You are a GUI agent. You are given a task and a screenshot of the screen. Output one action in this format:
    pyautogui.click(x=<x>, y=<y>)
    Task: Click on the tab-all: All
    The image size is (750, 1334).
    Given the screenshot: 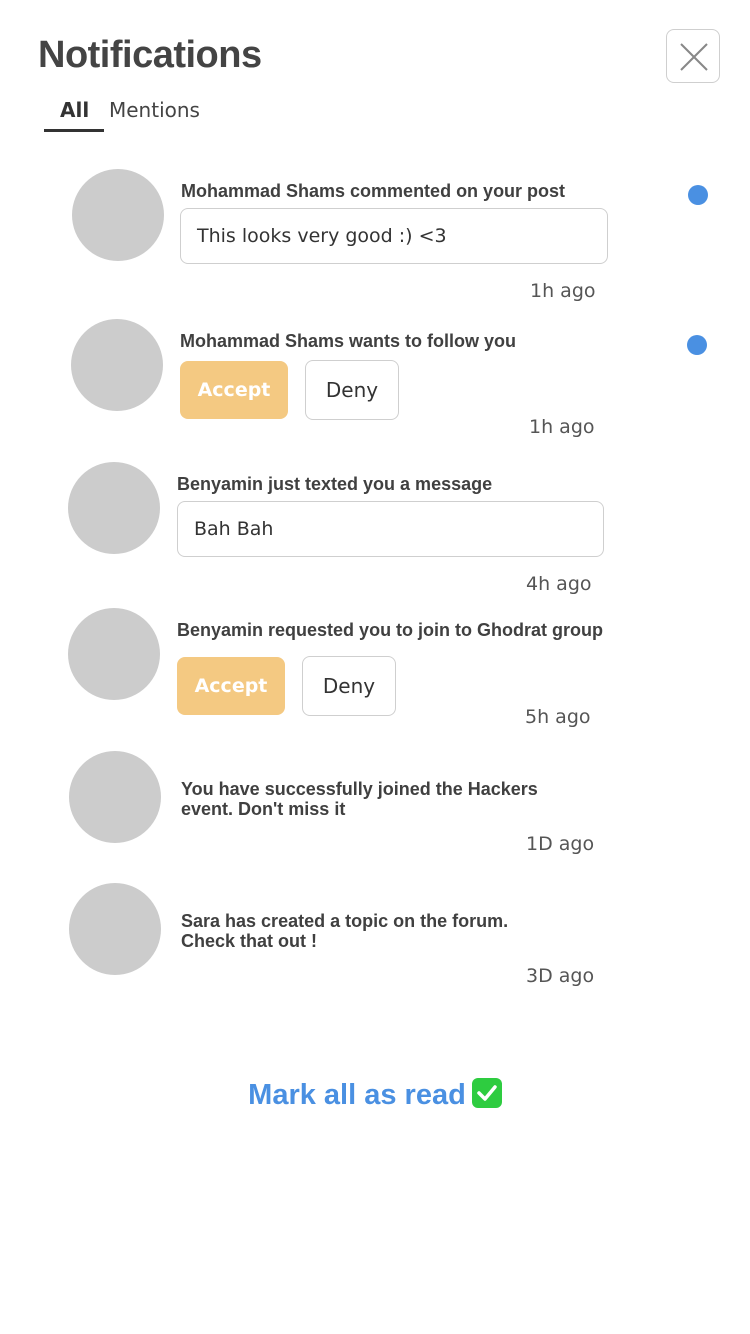 What is the action you would take?
    pyautogui.click(x=74, y=115)
    